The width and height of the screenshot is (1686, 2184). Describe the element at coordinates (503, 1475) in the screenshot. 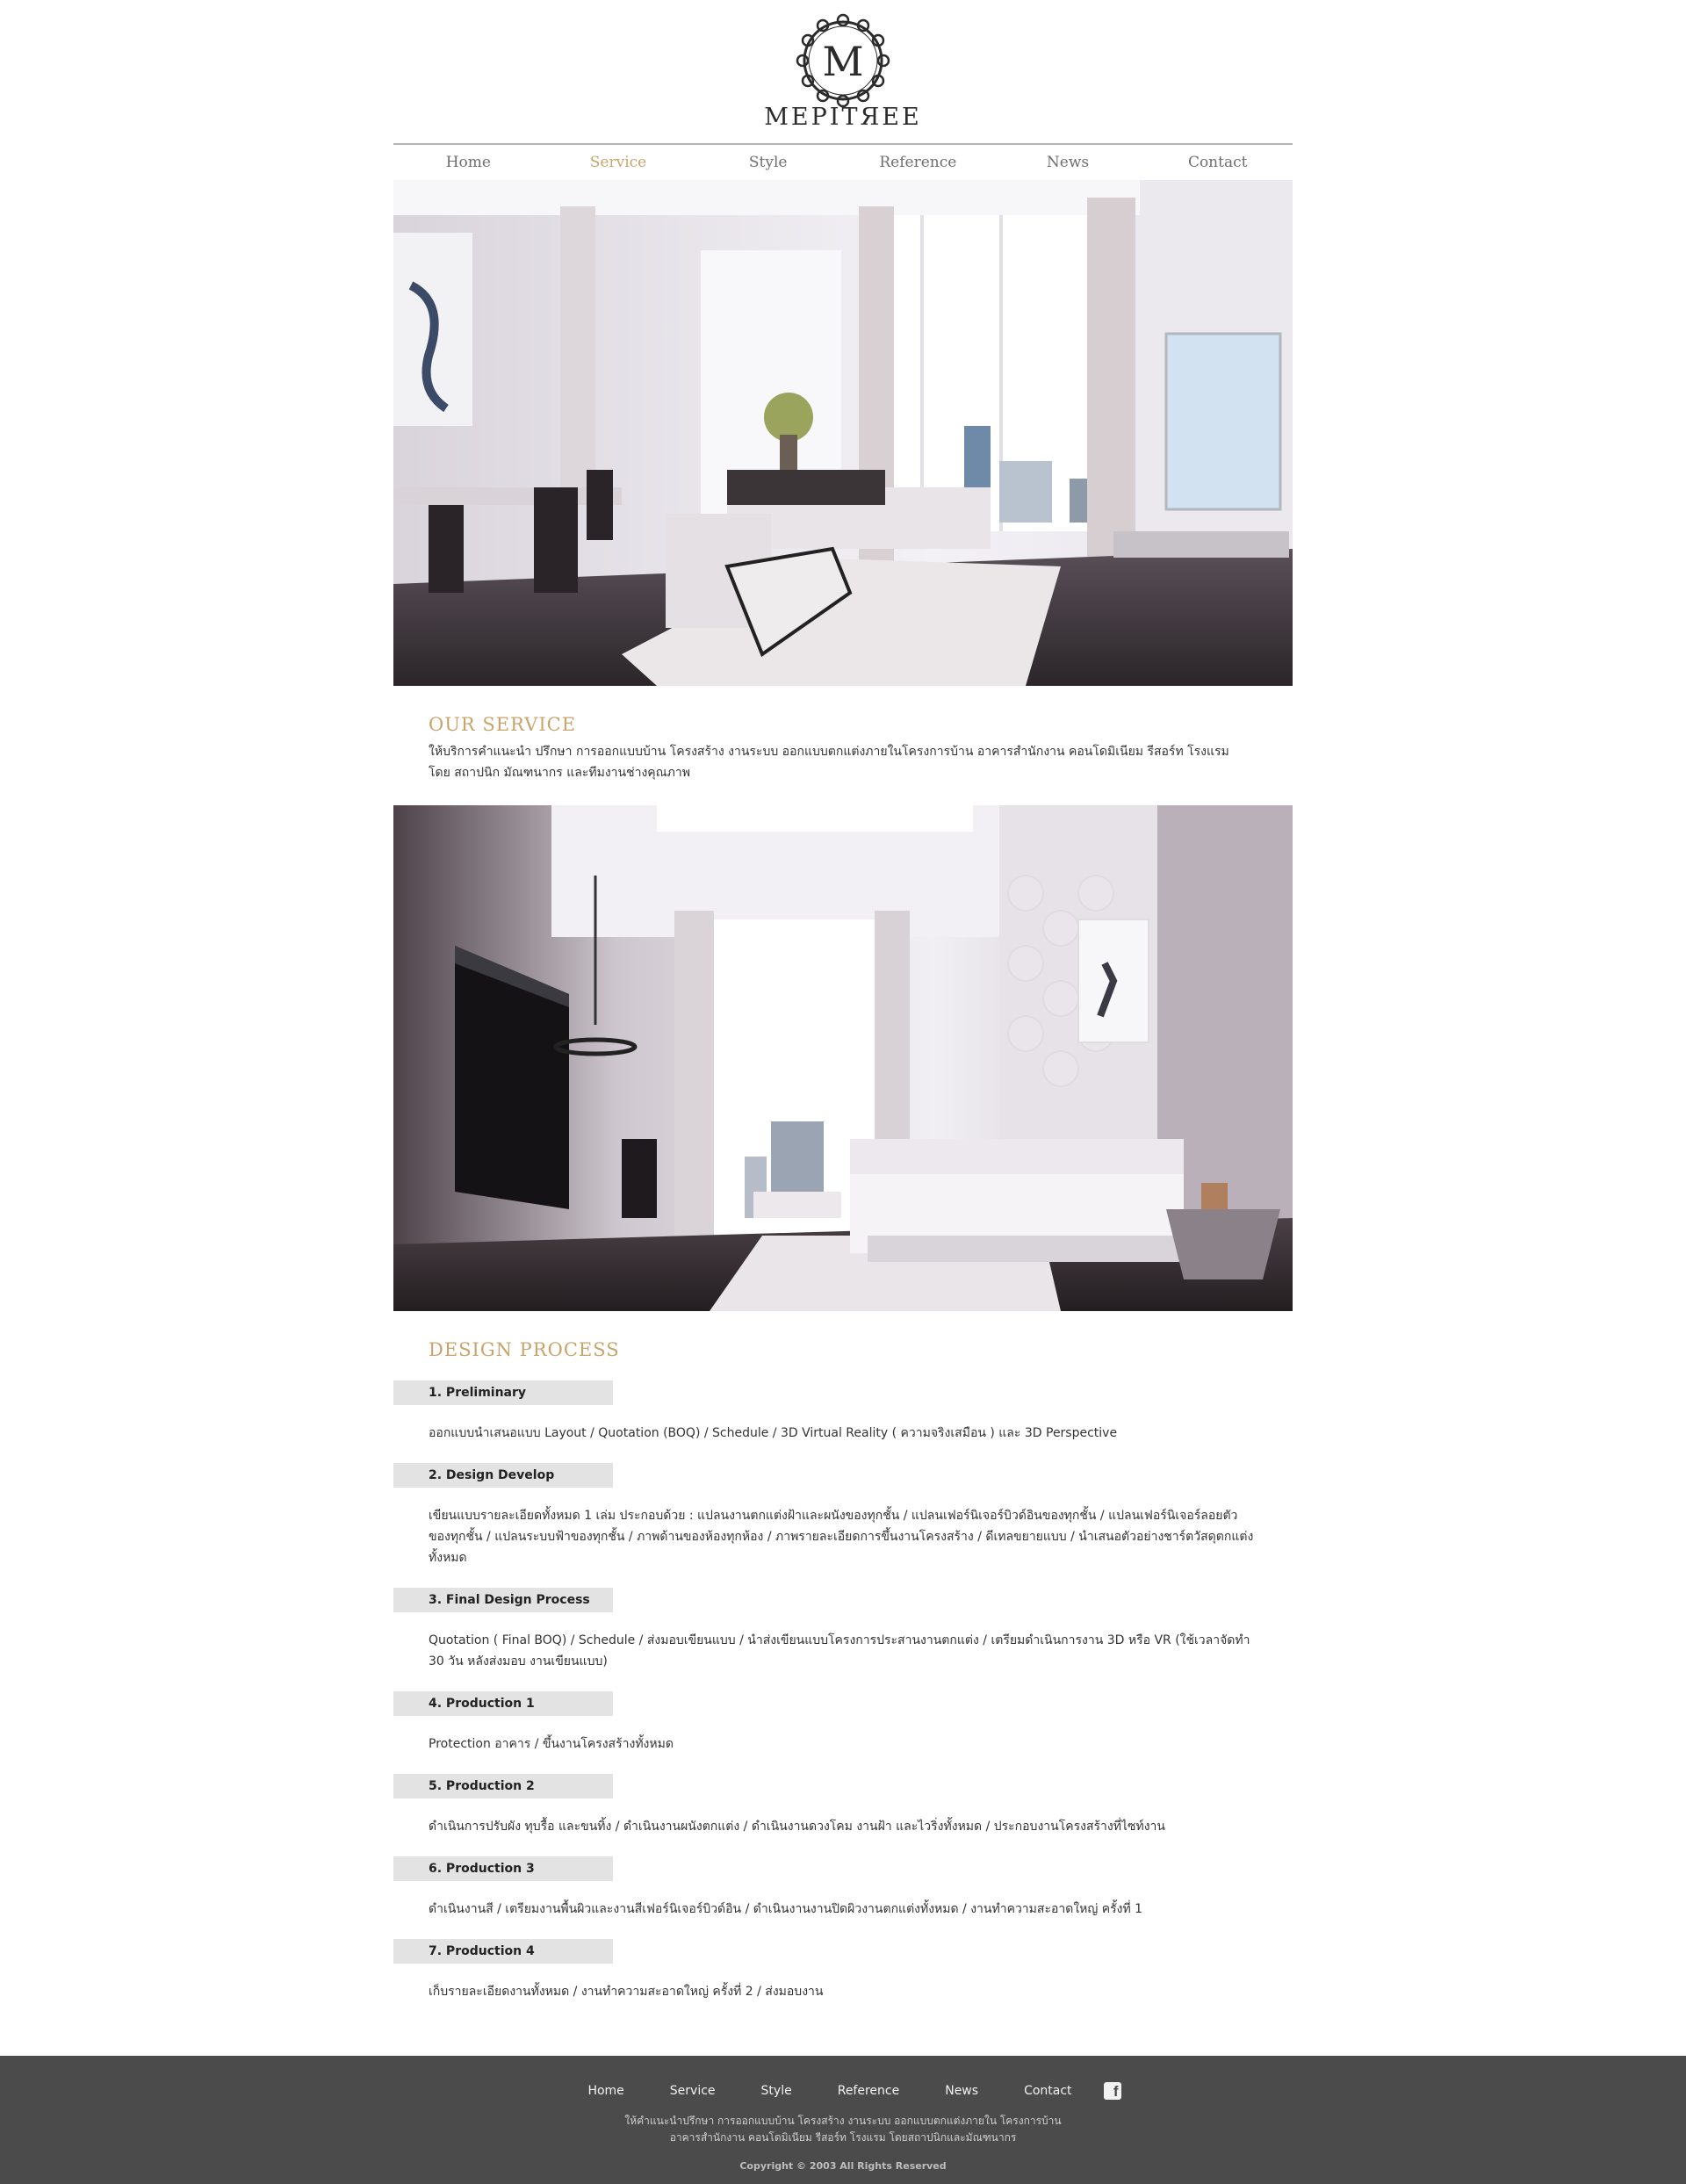

I see `step-tab-design-develop: 2. Design Develop` at that location.